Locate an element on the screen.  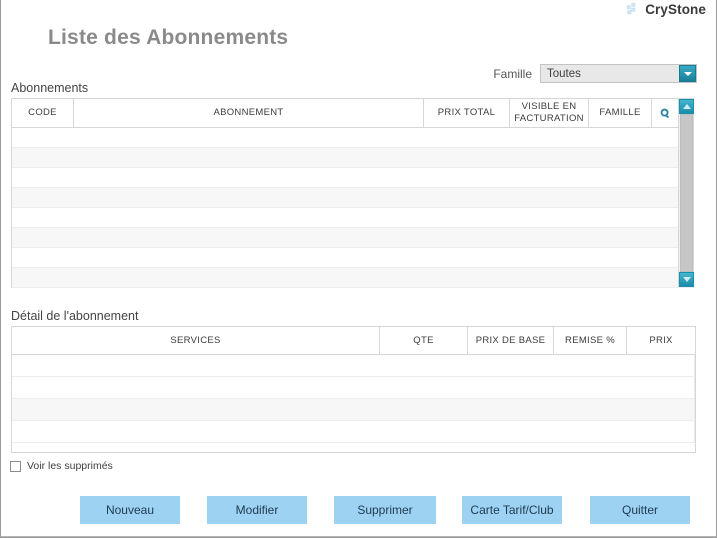
detail-grid-header: SERVICES QTE PRIX DE BASE REMISE % PRIX is located at coordinates (353, 341).